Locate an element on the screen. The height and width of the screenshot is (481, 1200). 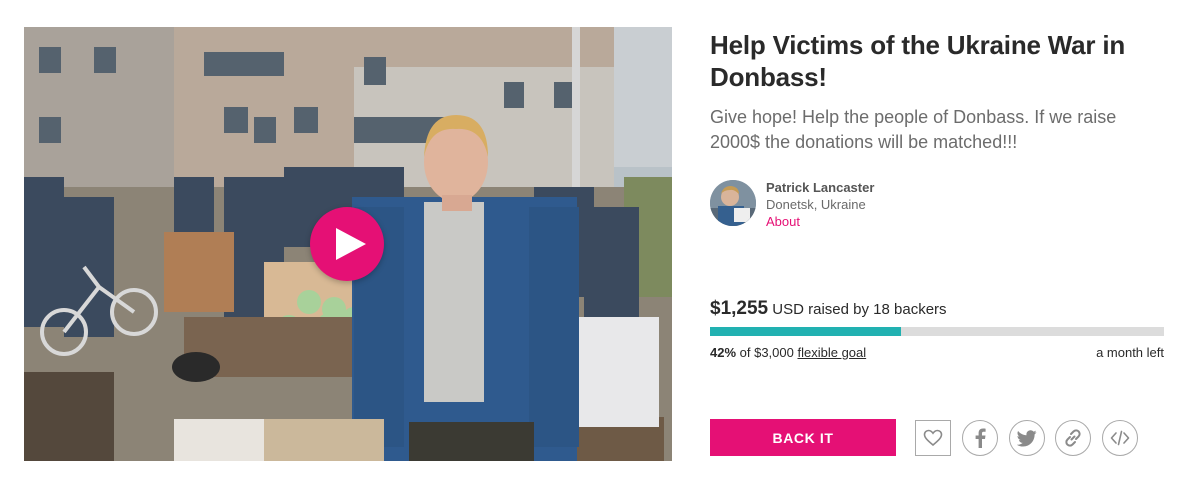
play-button is located at coordinates (347, 244).